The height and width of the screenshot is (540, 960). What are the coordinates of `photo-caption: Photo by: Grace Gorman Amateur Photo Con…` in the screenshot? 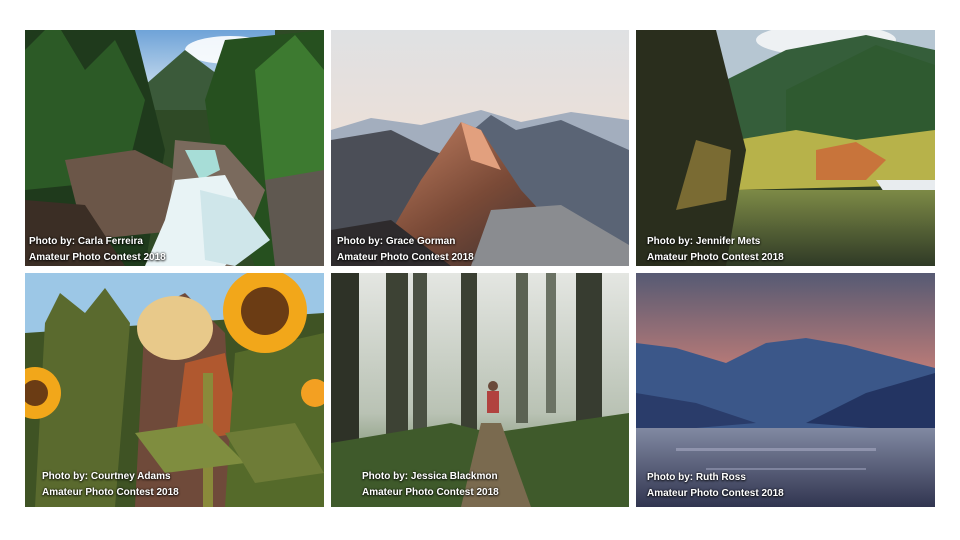 It's located at (405, 250).